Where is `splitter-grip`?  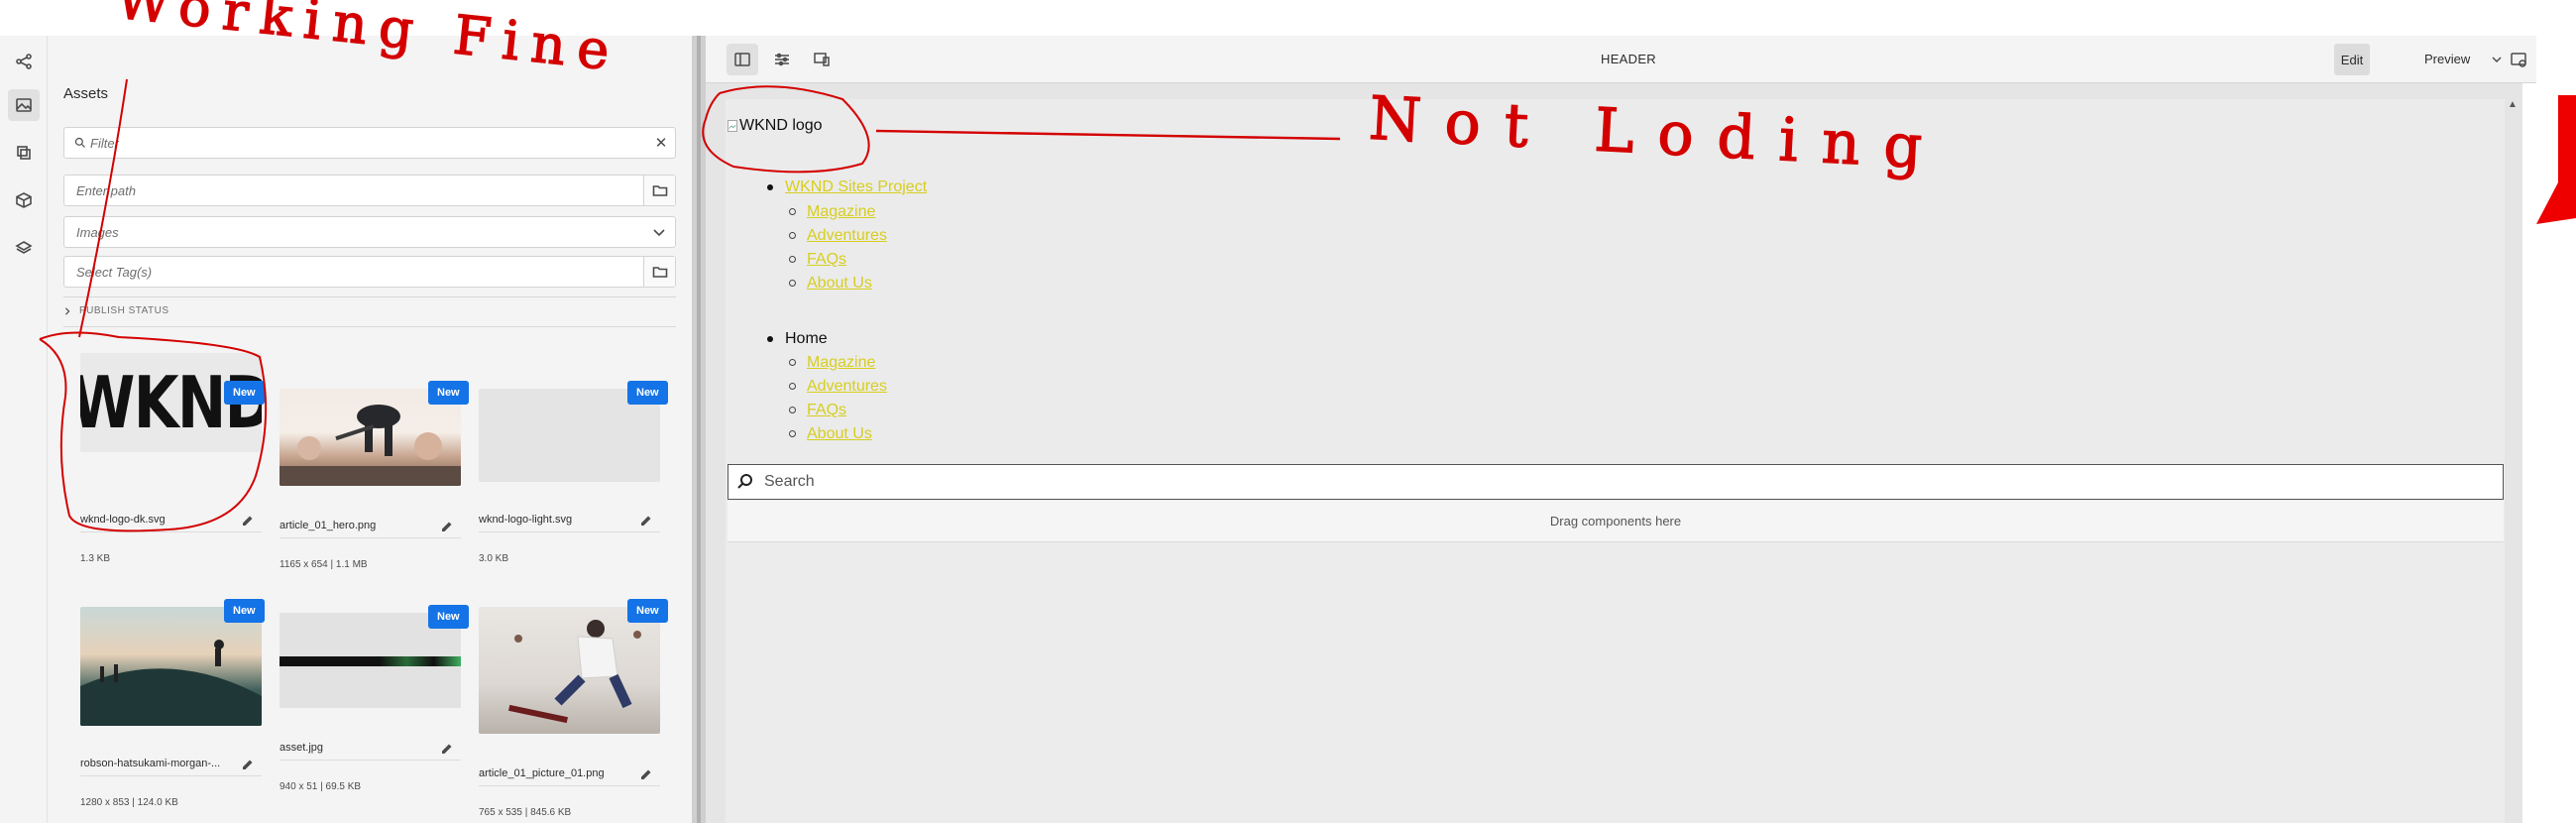 splitter-grip is located at coordinates (699, 429).